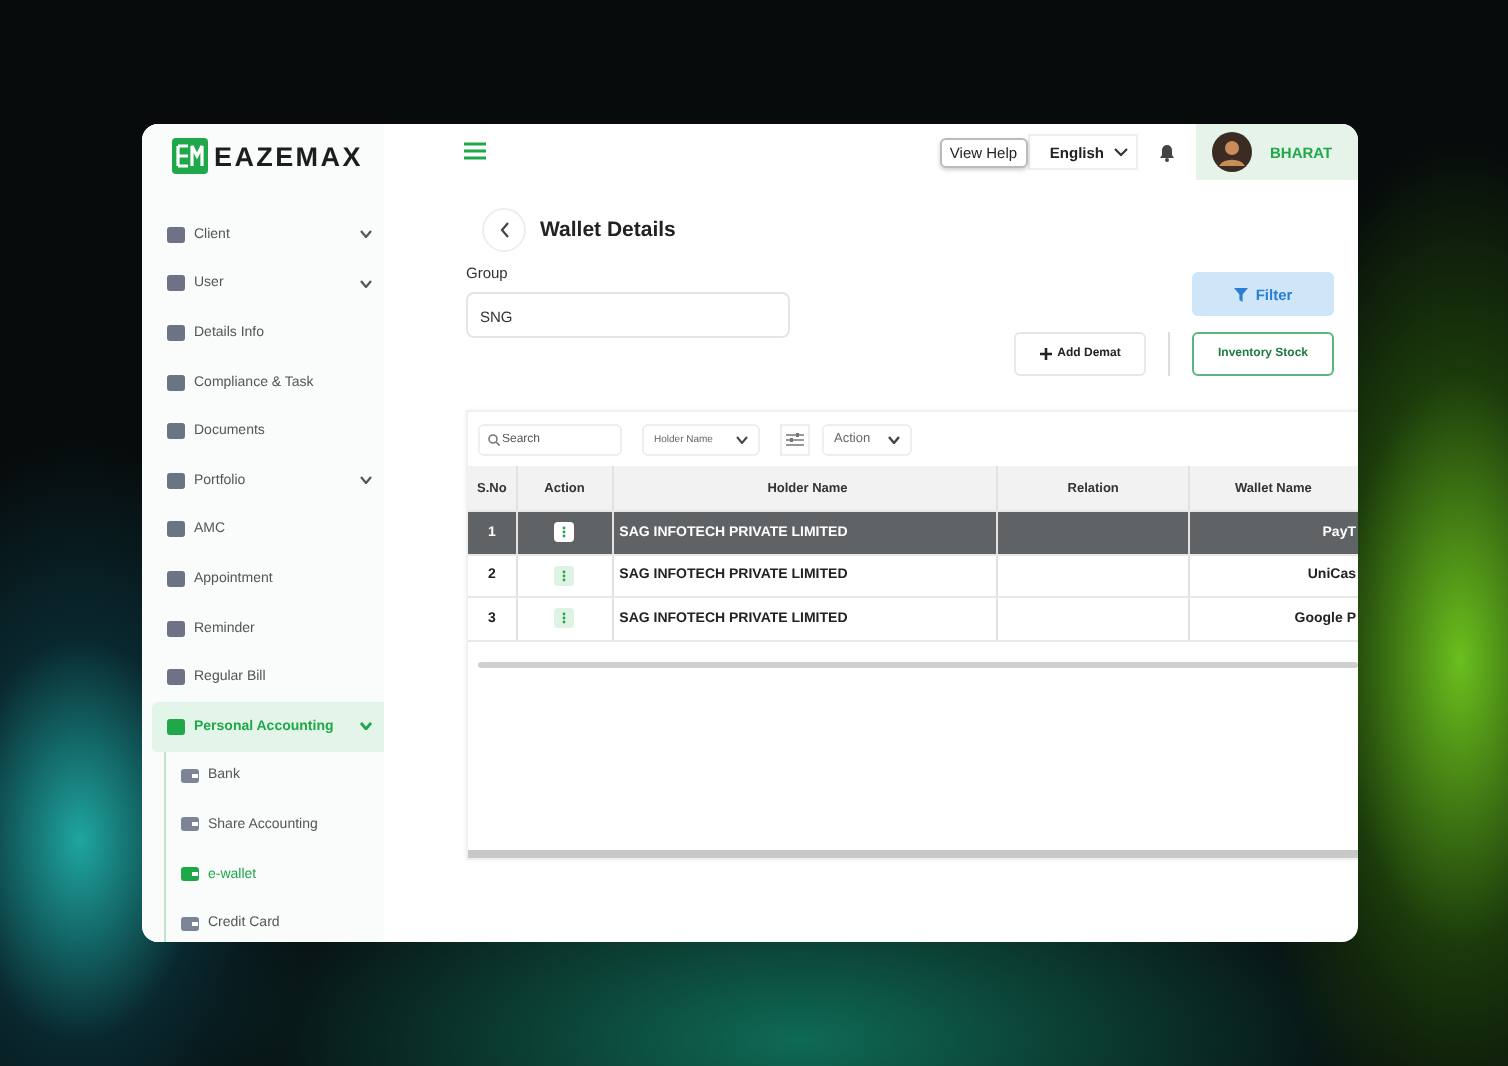  Describe the element at coordinates (608, 230) in the screenshot. I see `page-title: Wallet Details` at that location.